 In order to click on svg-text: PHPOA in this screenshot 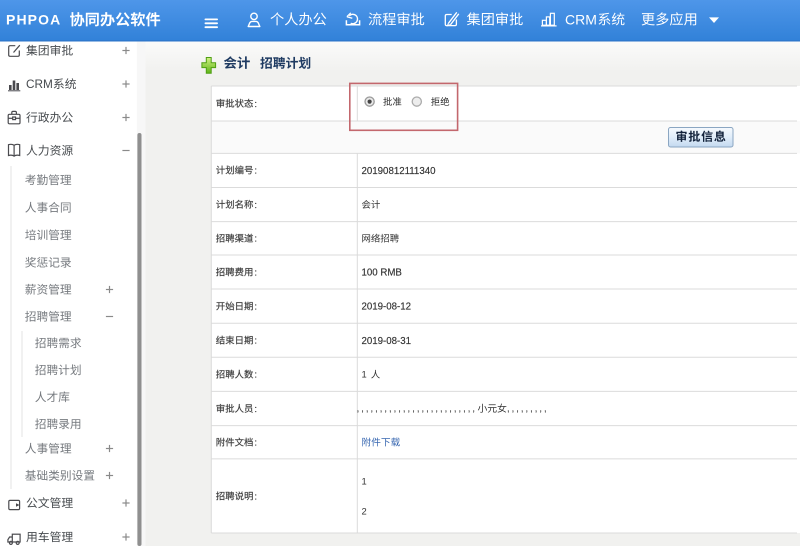, I will do `click(33, 20)`.